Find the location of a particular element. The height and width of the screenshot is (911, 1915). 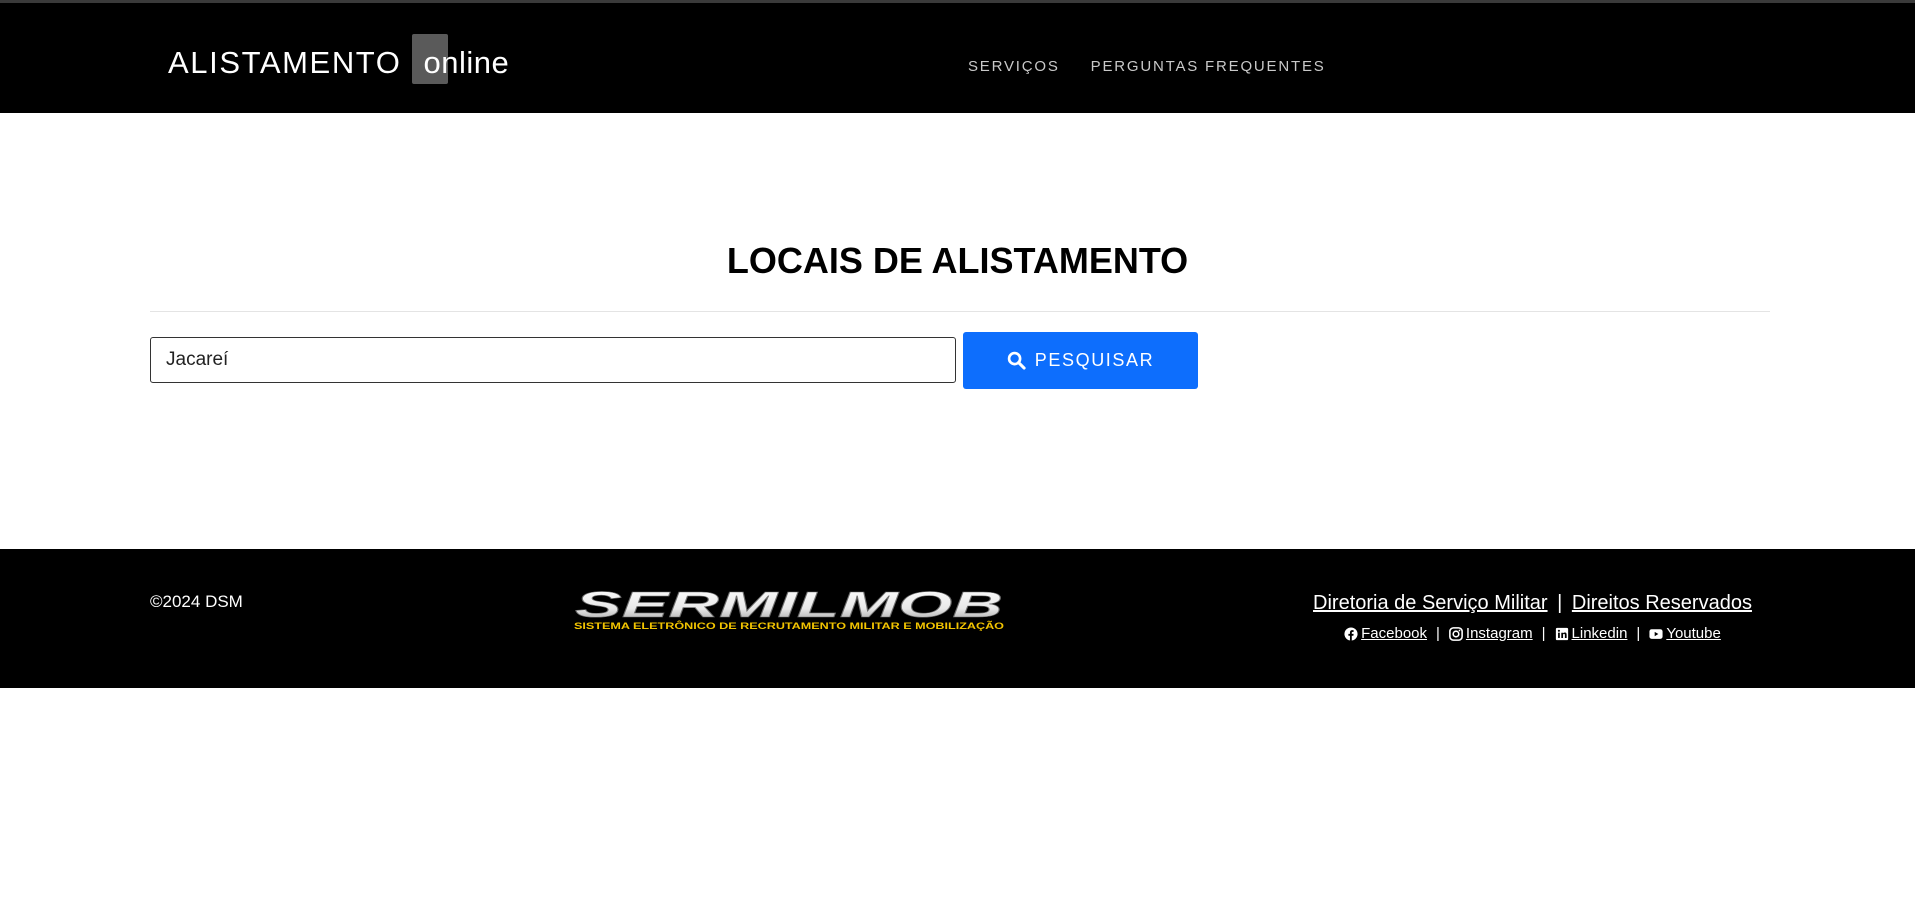

search-icon is located at coordinates (1016, 360).